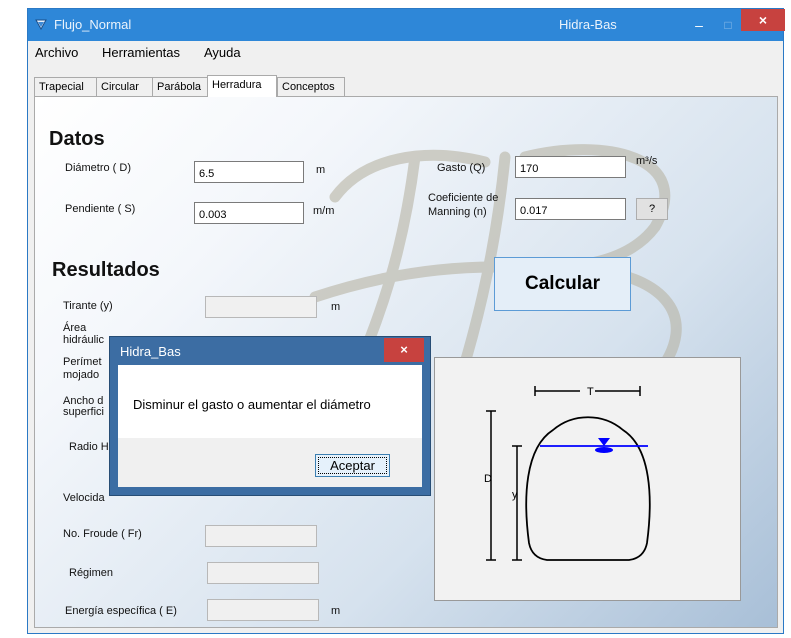 This screenshot has width=791, height=638. I want to click on froude-label: No. Froude ( Fr), so click(102, 534).